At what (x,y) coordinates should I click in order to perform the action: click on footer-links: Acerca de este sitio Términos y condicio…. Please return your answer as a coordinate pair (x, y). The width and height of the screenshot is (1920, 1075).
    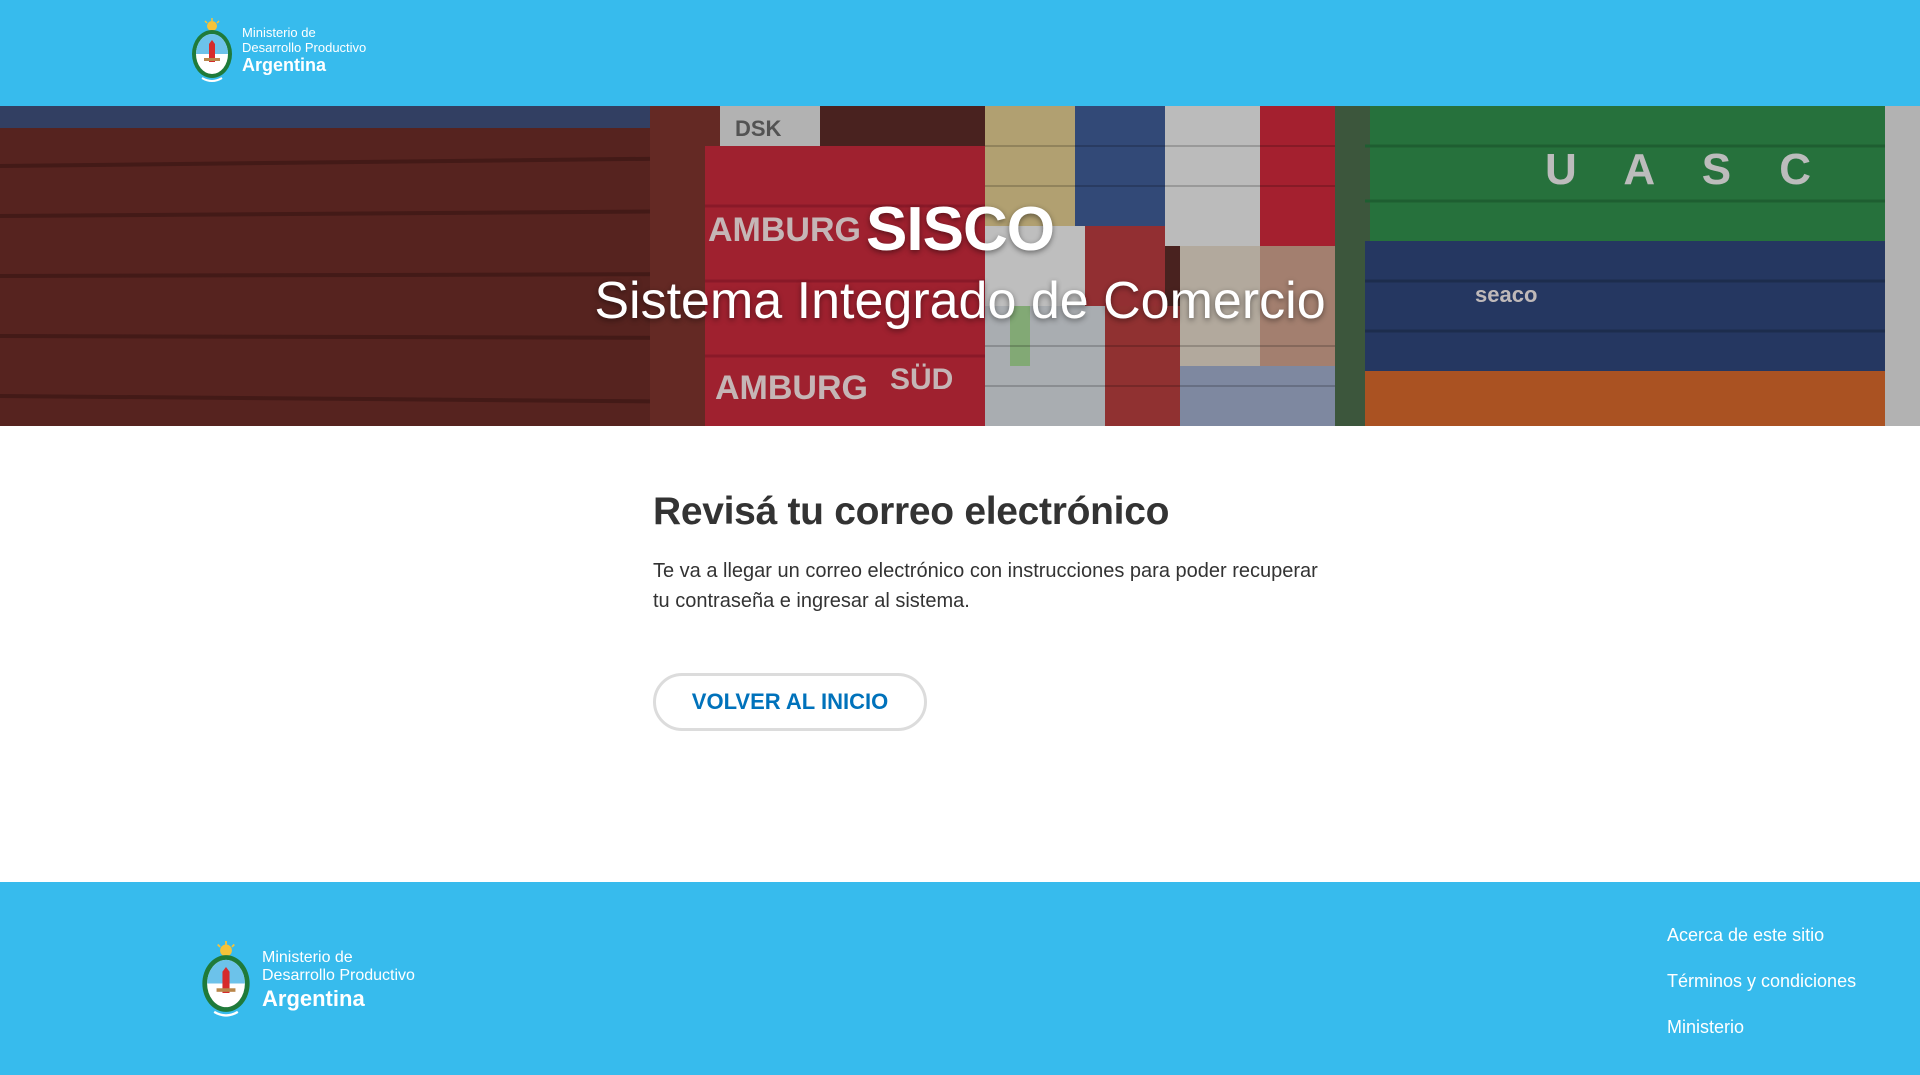
    Looking at the image, I should click on (1761, 993).